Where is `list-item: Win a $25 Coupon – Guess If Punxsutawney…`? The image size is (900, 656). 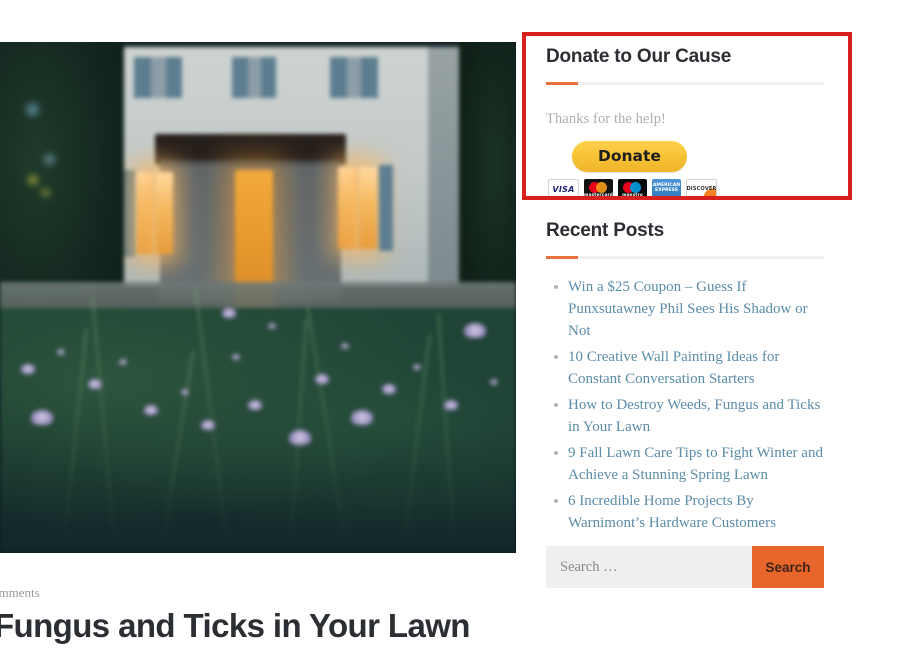 list-item: Win a $25 Coupon – Guess If Punxsutawney… is located at coordinates (690, 309).